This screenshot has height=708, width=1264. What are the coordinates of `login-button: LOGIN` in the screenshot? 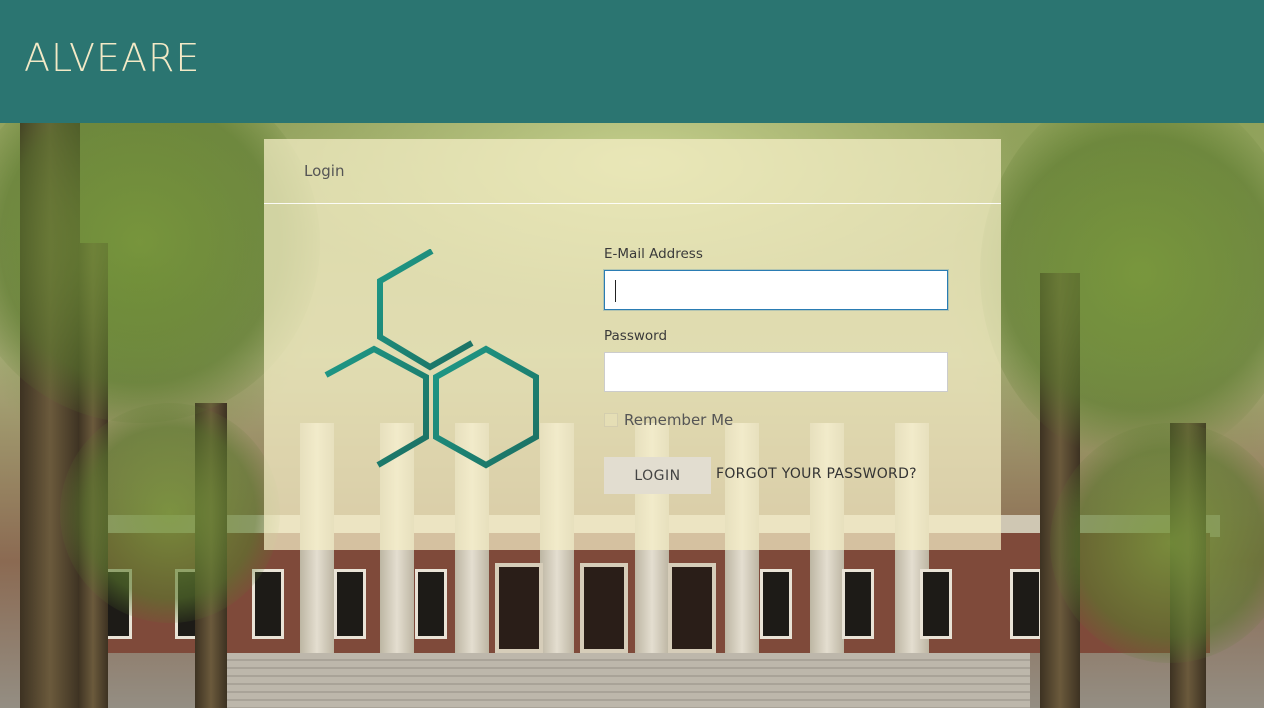 It's located at (657, 475).